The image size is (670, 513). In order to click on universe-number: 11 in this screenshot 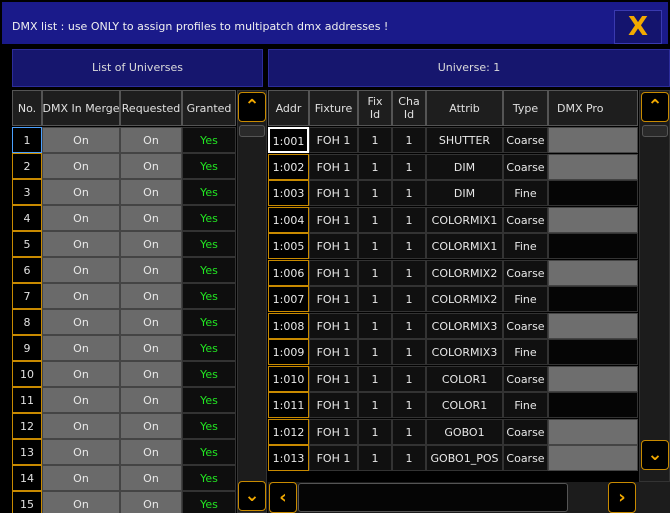, I will do `click(27, 400)`.